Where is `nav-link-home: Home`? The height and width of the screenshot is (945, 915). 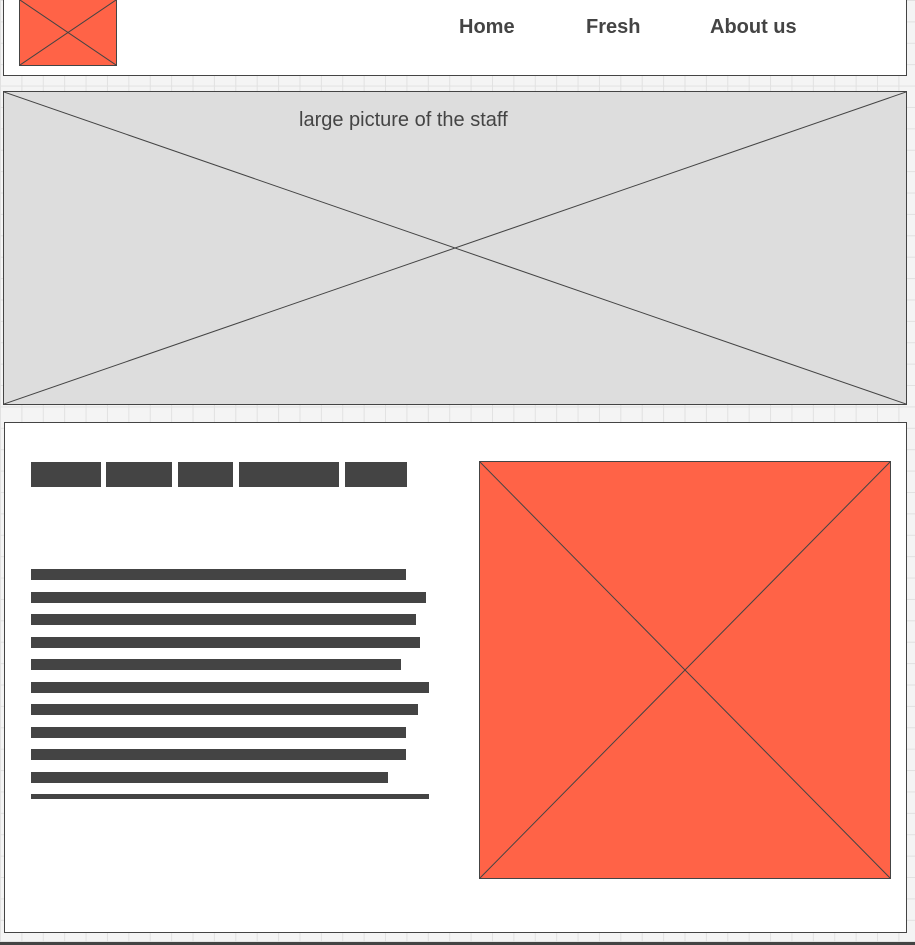
nav-link-home: Home is located at coordinates (487, 27).